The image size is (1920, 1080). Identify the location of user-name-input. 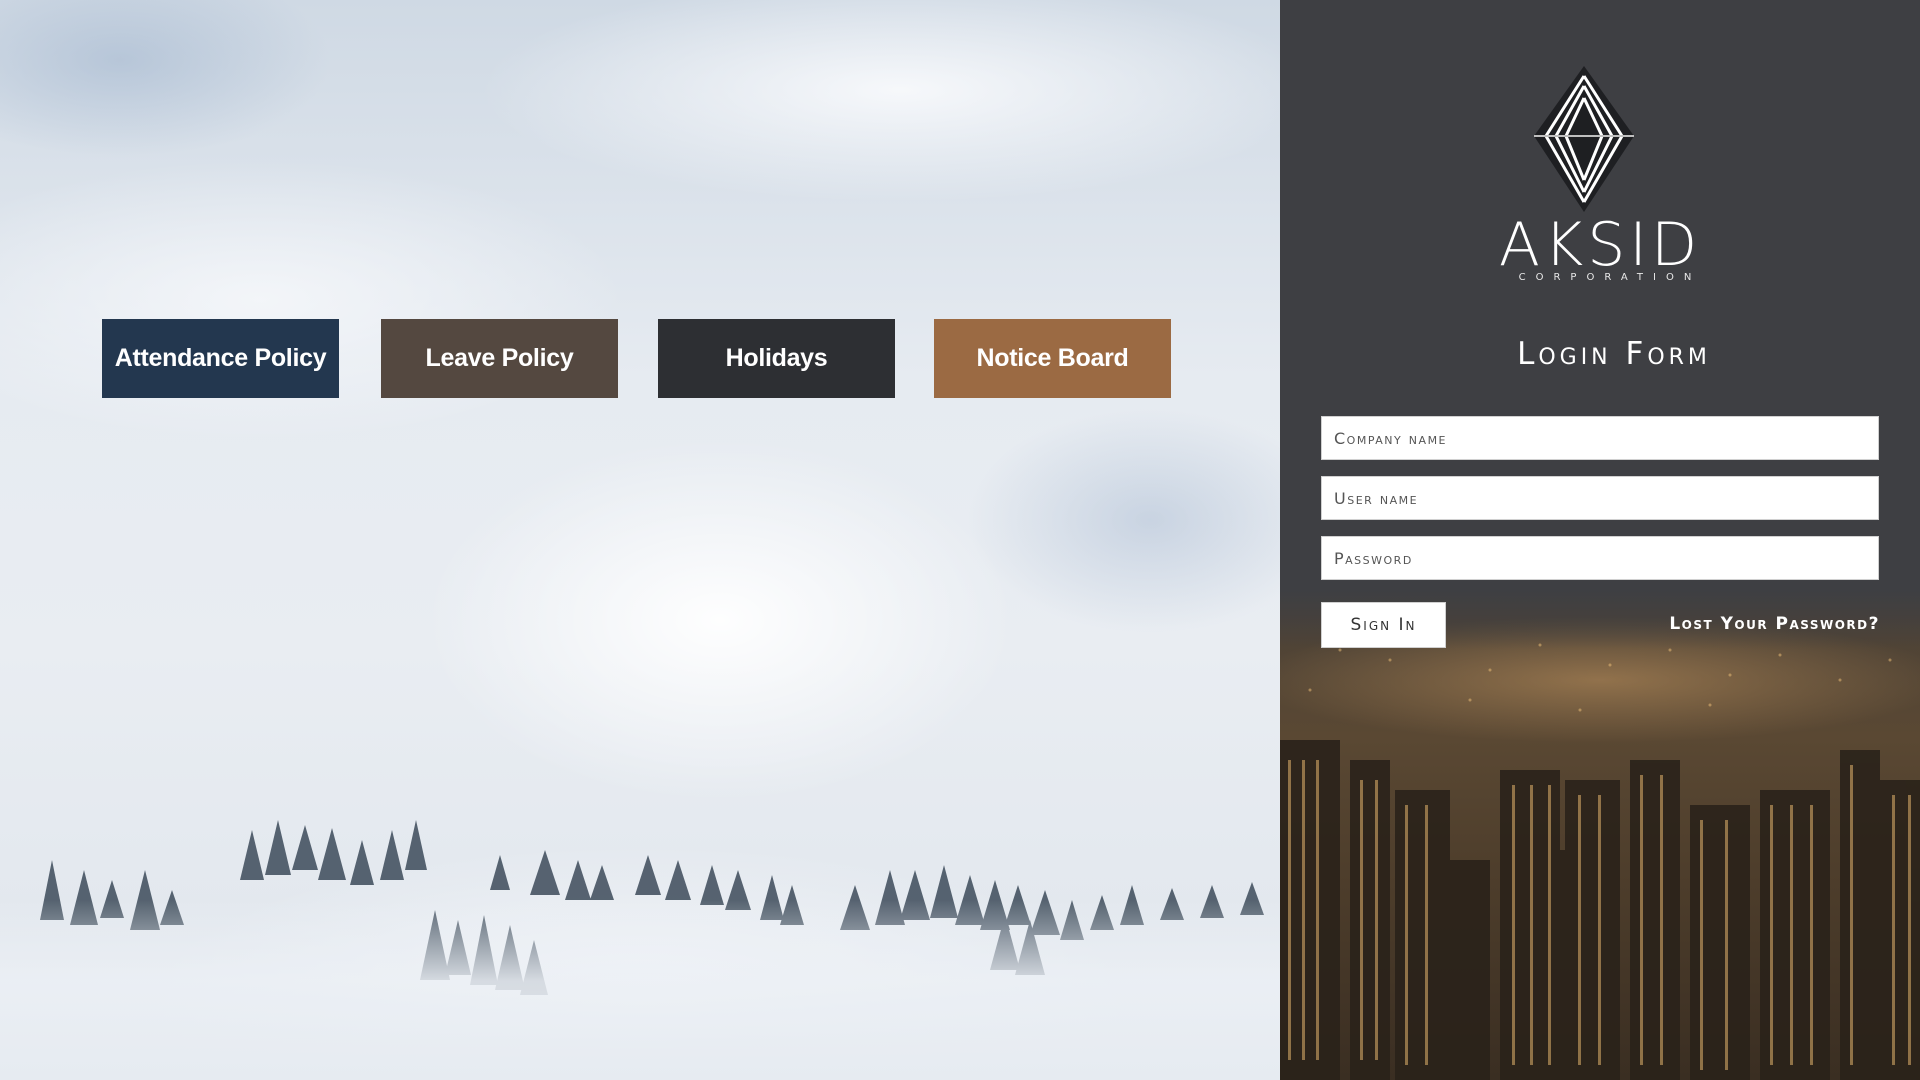
(1600, 498).